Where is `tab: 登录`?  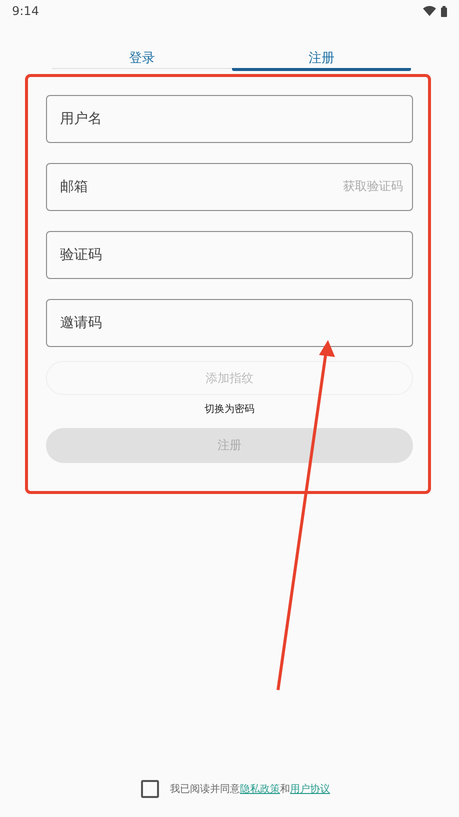
tab: 登录 is located at coordinates (142, 58).